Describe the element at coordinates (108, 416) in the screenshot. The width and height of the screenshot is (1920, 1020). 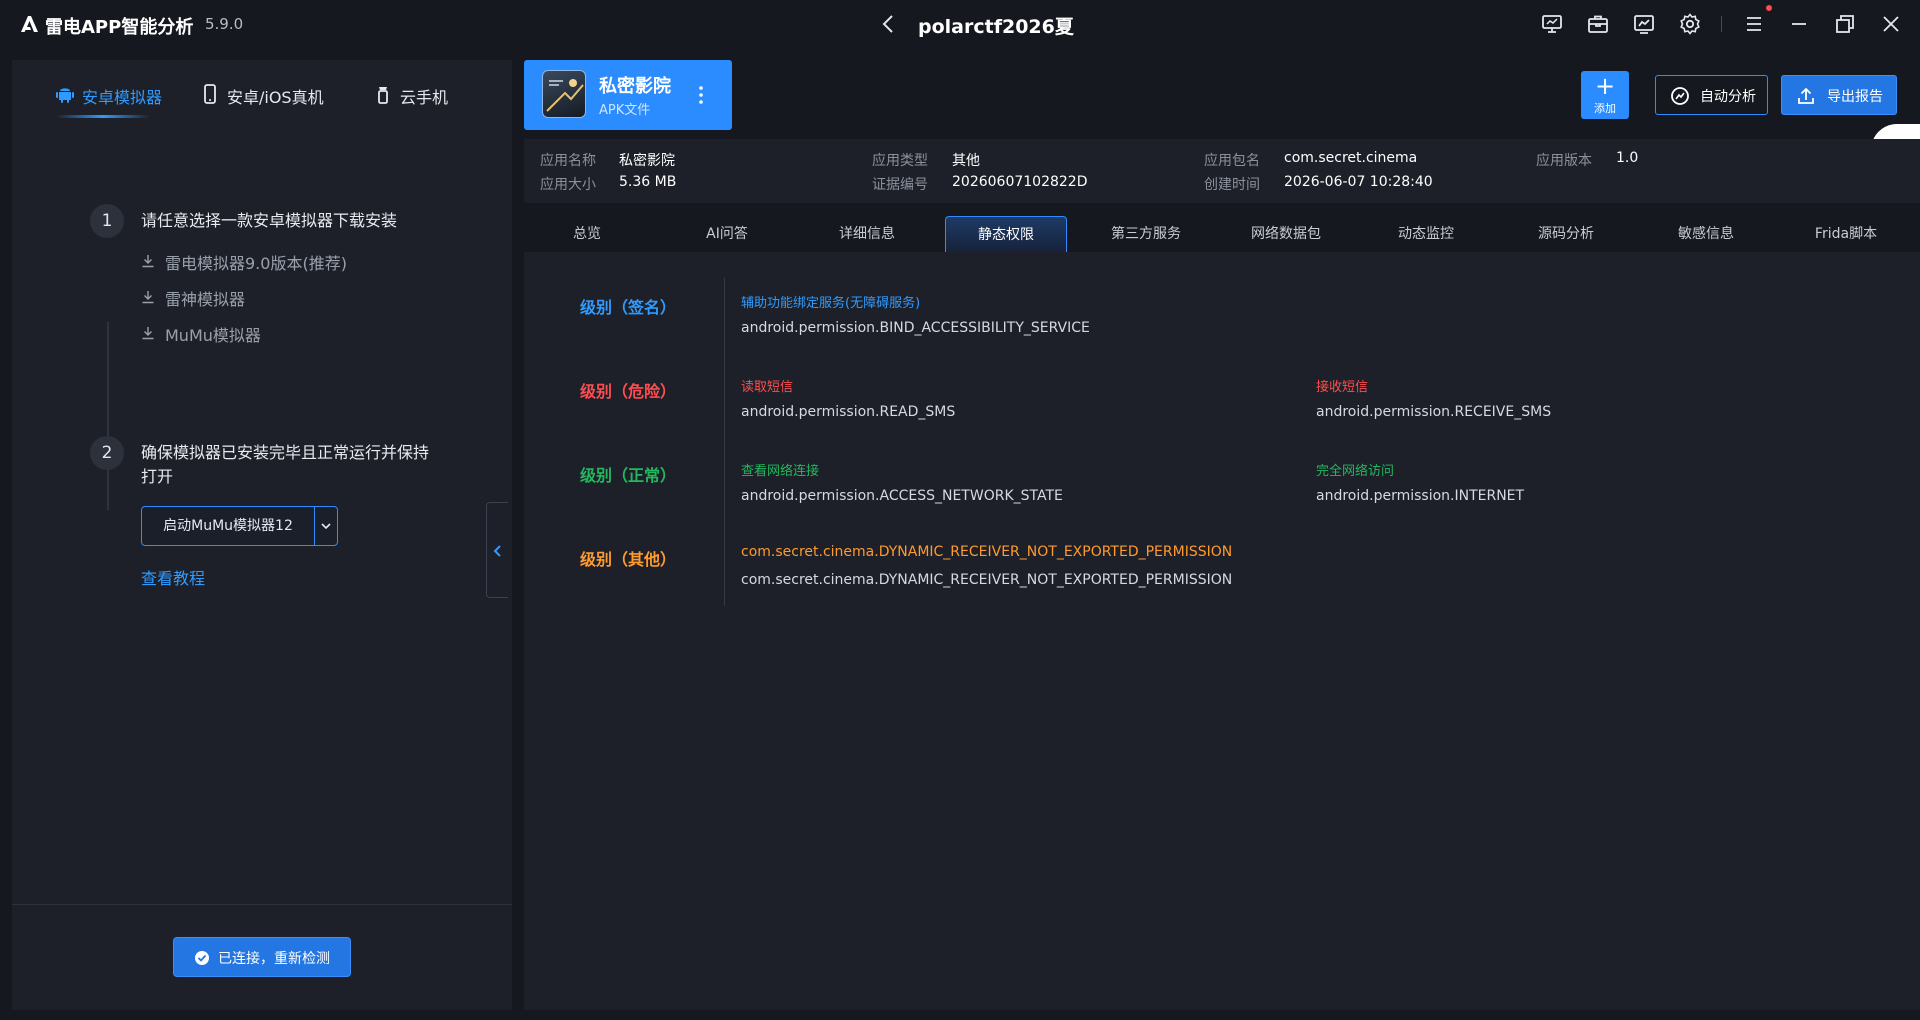
I see `step-connector` at that location.